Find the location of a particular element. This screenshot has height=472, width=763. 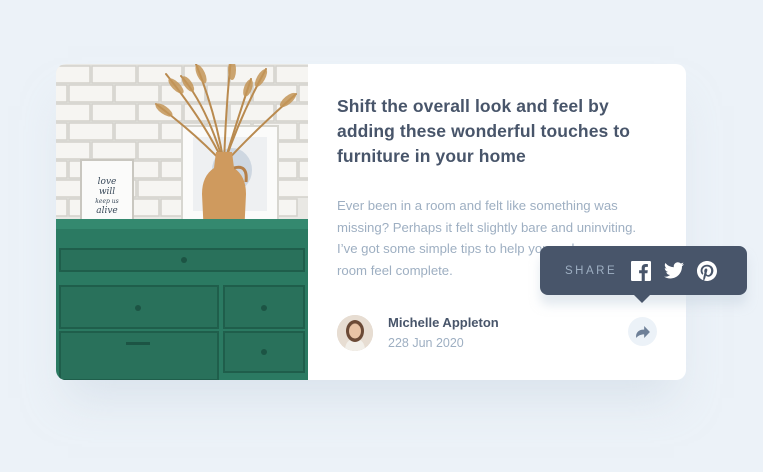

avatar is located at coordinates (355, 333).